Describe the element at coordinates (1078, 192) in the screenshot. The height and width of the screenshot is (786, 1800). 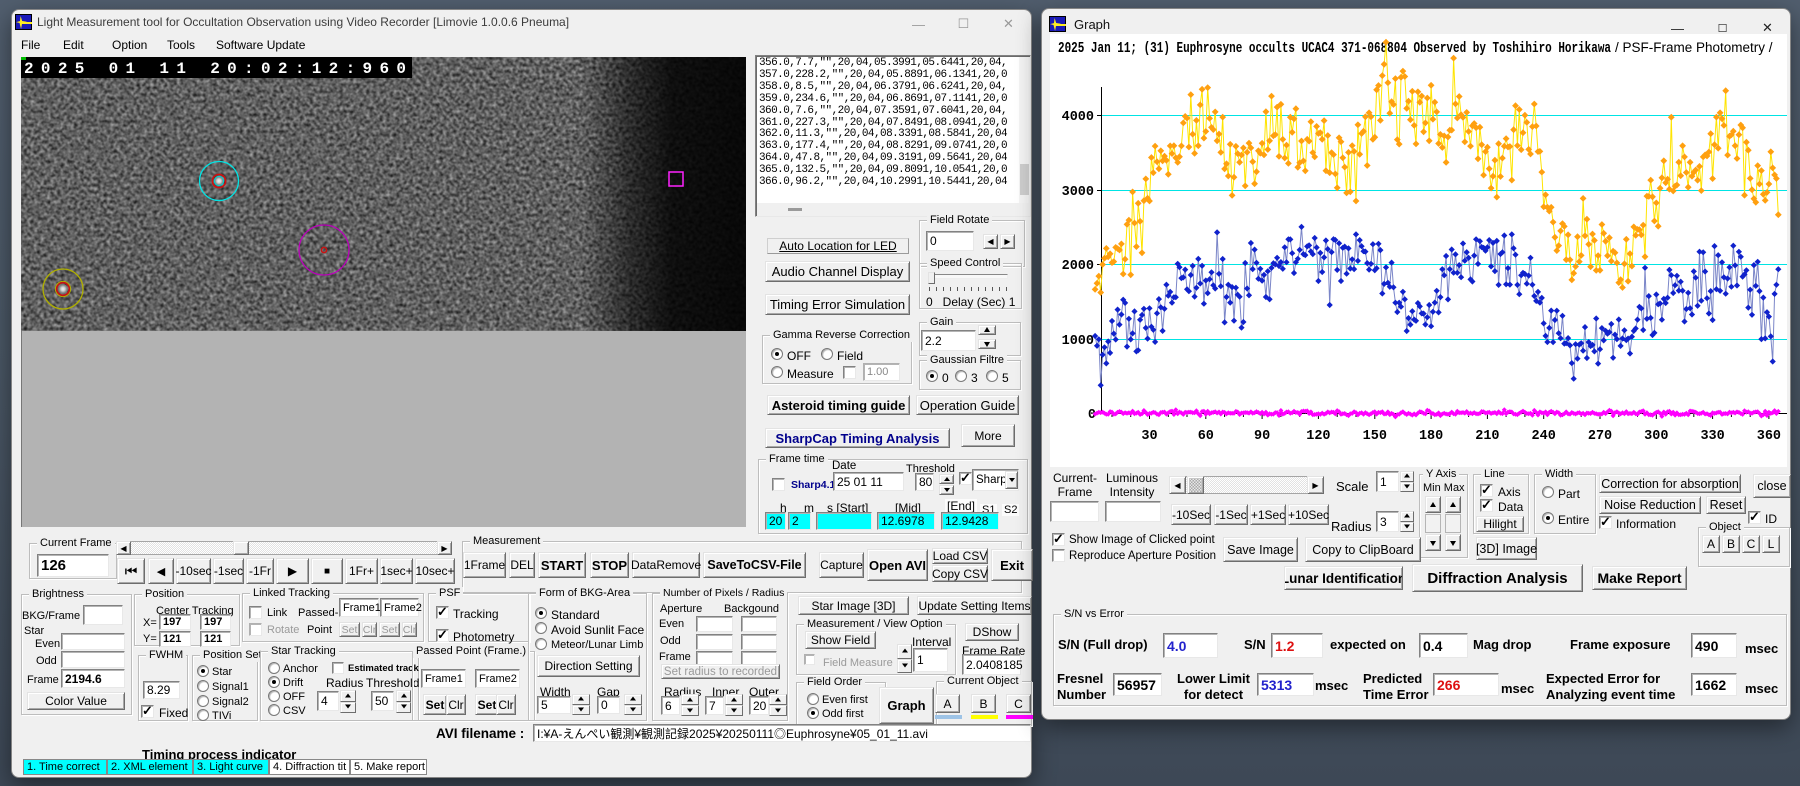
I see `svg-text: 3000` at that location.